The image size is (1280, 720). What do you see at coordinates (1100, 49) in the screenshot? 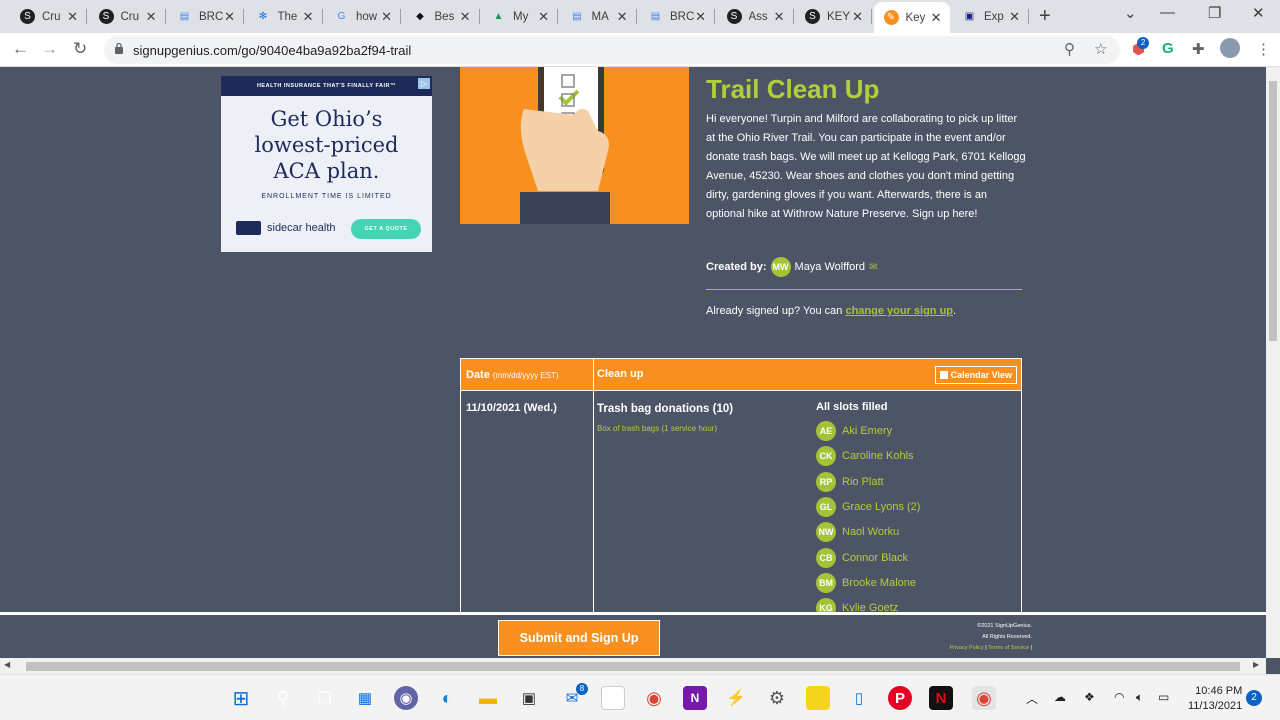
I see `bookmark-star-icon: ☆` at bounding box center [1100, 49].